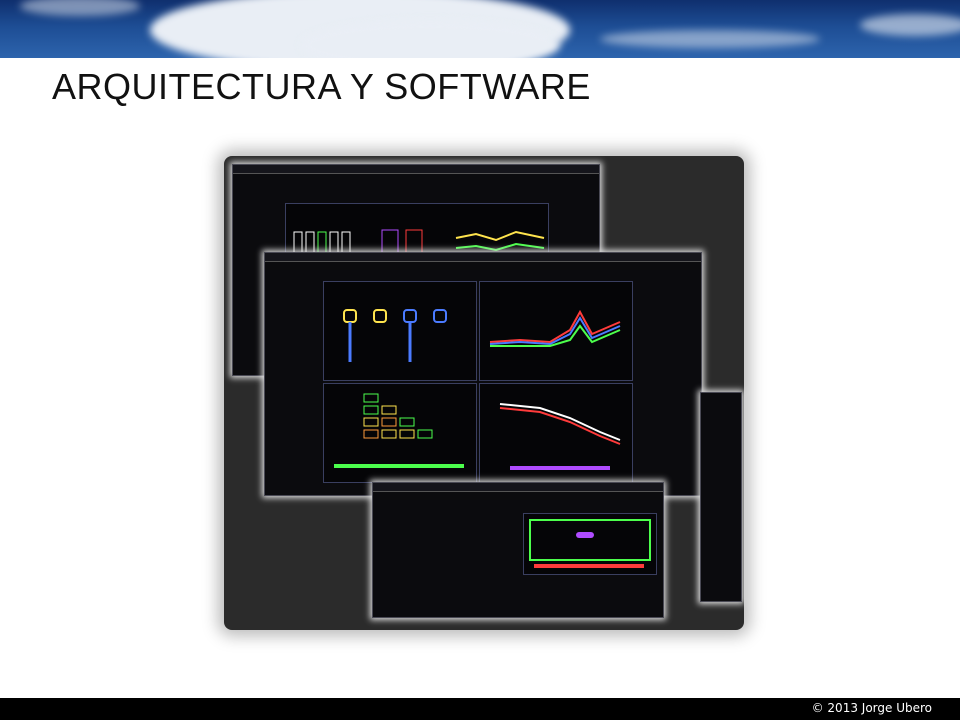 Image resolution: width=960 pixels, height=720 pixels. Describe the element at coordinates (560, 436) in the screenshot. I see `decay-graphic` at that location.